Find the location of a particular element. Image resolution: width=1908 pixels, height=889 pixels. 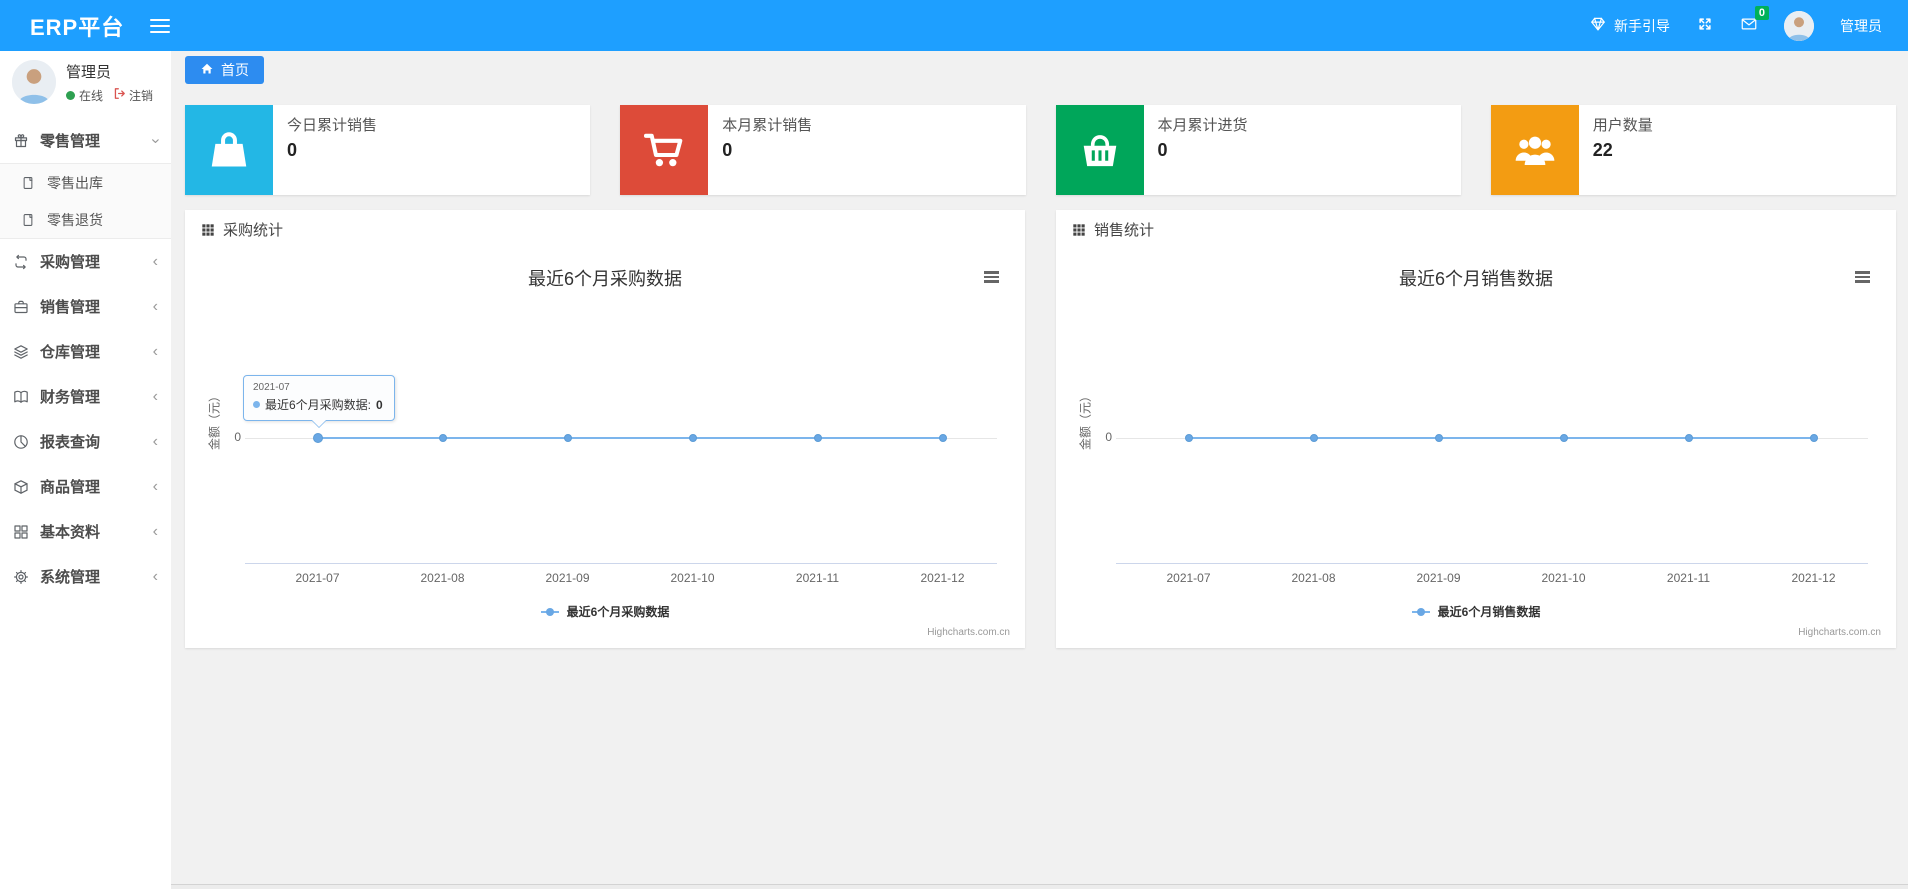

sidebar-item-finance: 财务管理 ‹ is located at coordinates (85, 396).